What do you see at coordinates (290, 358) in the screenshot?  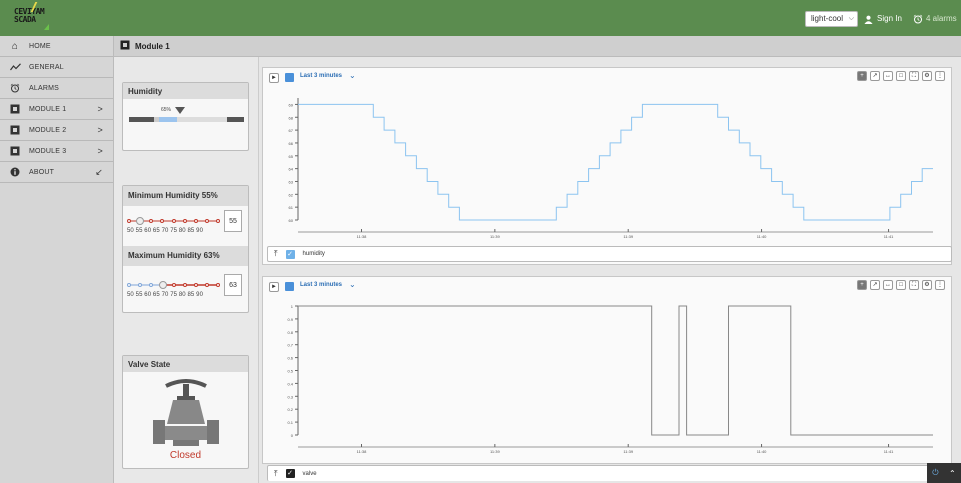 I see `y-tick-label: 0.6` at bounding box center [290, 358].